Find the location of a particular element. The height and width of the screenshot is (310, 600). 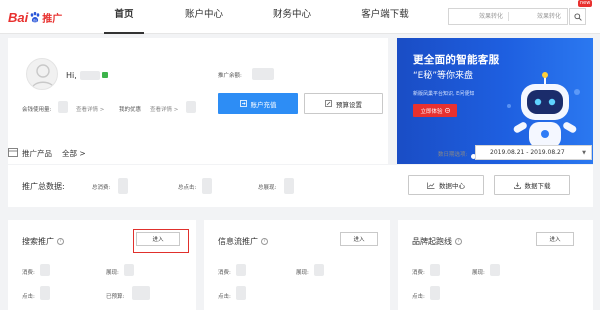

banner-title: 更全面的智能客服 is located at coordinates (456, 60).